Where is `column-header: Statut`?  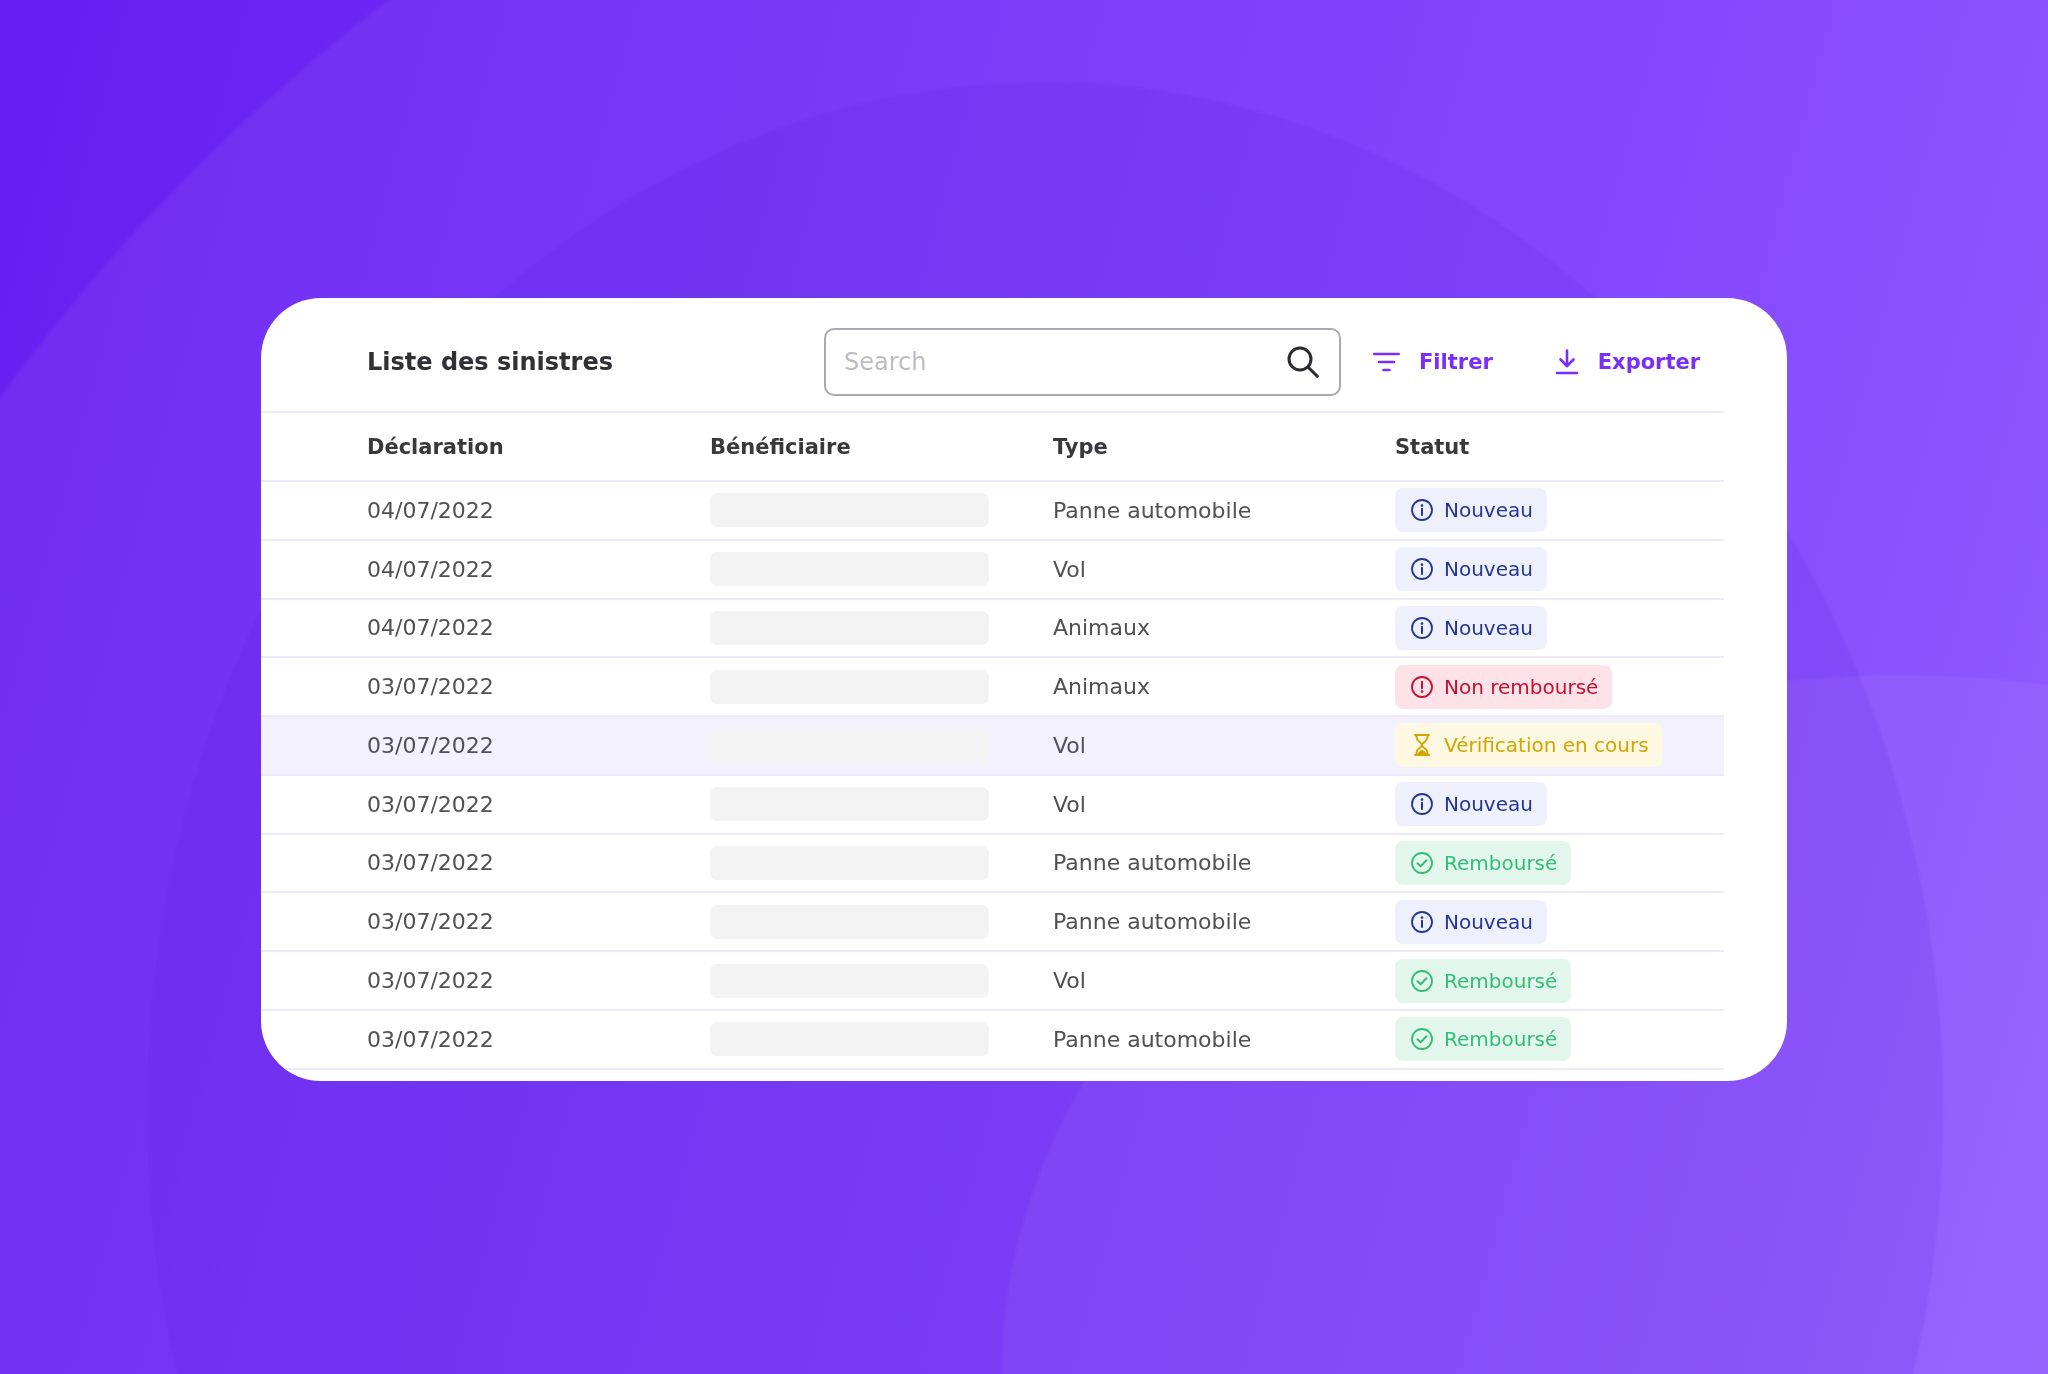 column-header: Statut is located at coordinates (1432, 446).